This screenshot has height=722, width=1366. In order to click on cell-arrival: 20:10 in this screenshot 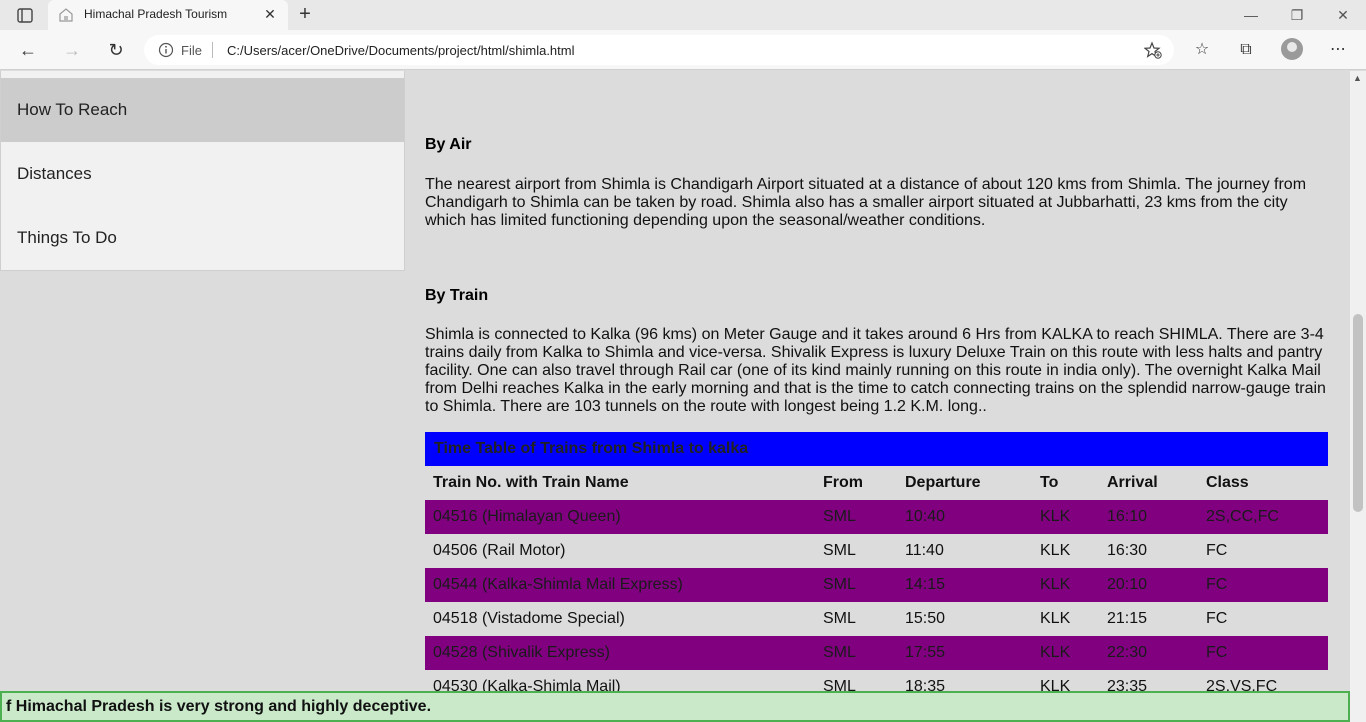, I will do `click(1127, 584)`.